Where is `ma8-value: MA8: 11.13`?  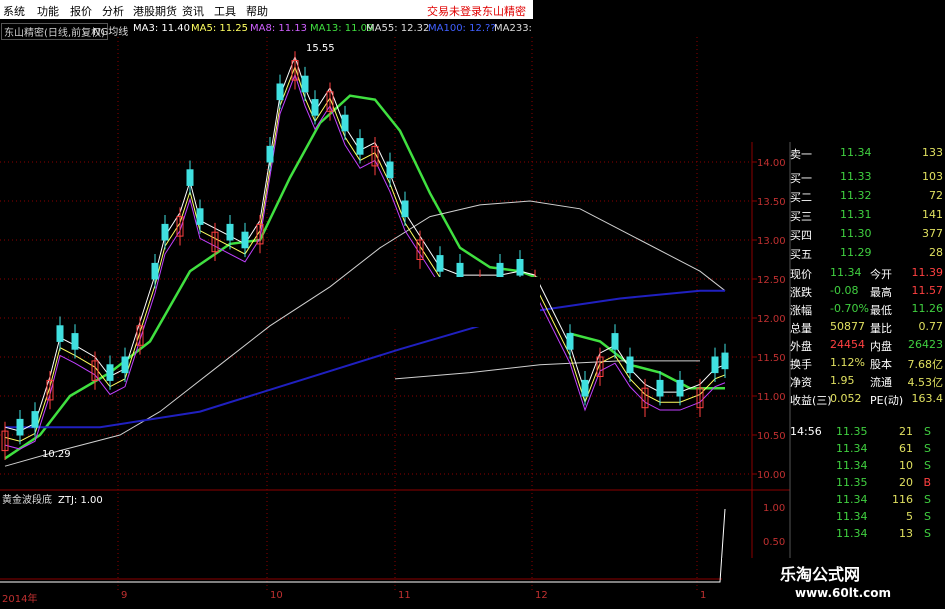 ma8-value: MA8: 11.13 is located at coordinates (279, 28).